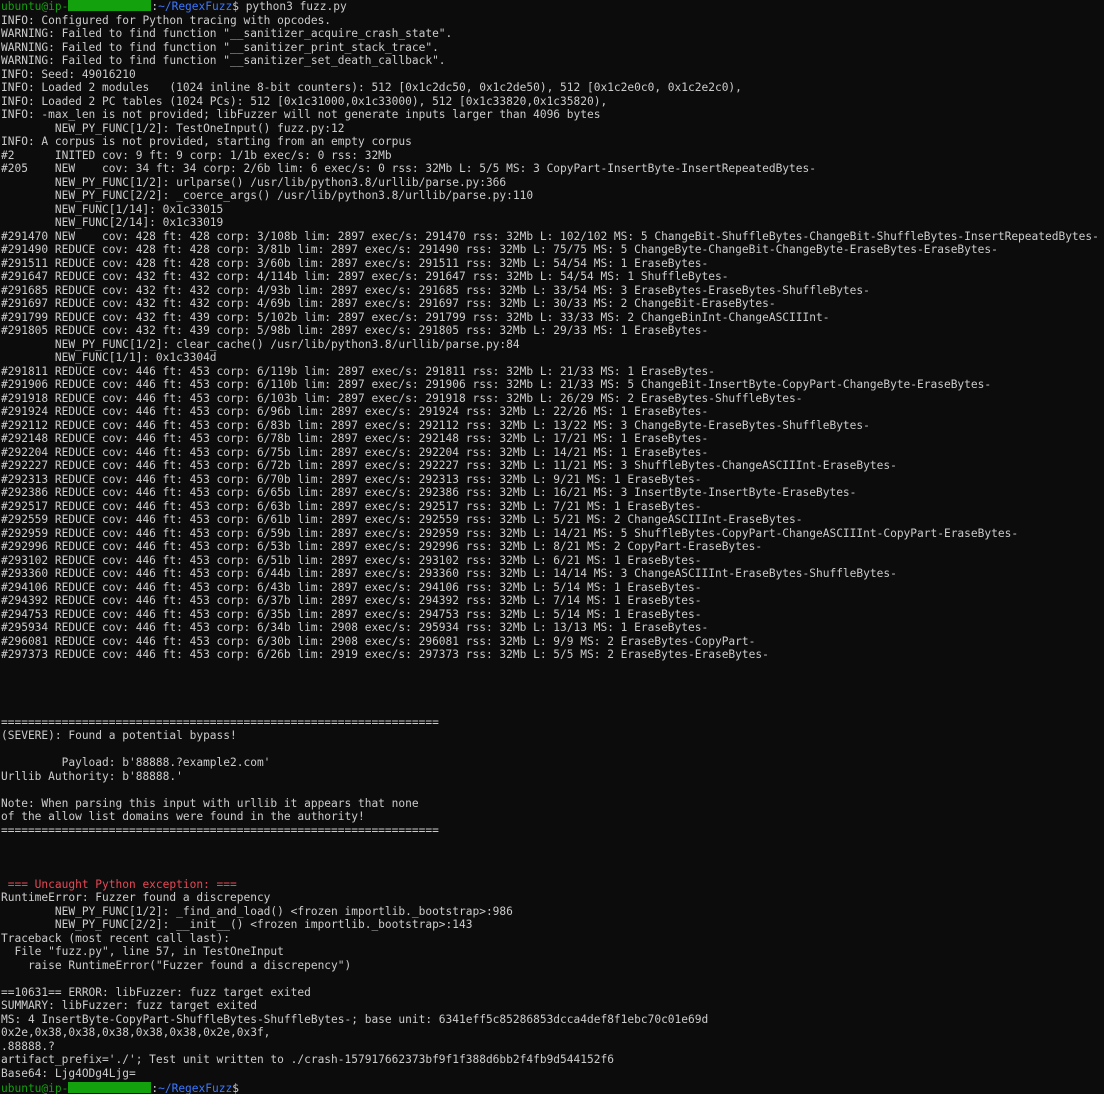 The height and width of the screenshot is (1094, 1104). What do you see at coordinates (296, 6) in the screenshot?
I see `command-text: python3 fuzz.py` at bounding box center [296, 6].